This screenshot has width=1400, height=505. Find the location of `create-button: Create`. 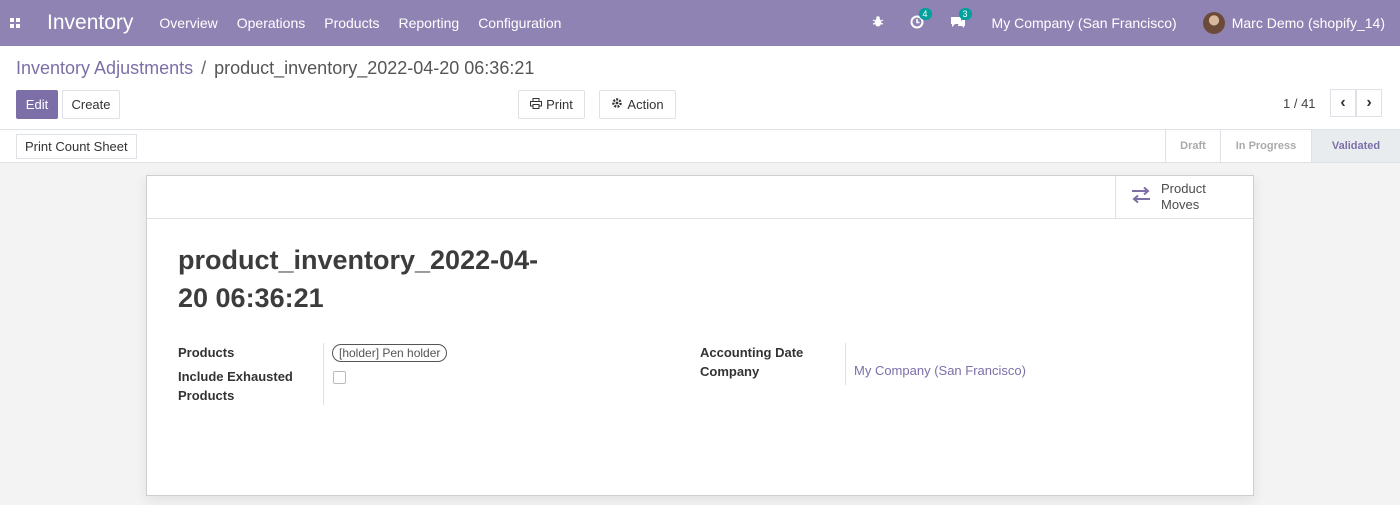

create-button: Create is located at coordinates (91, 104).